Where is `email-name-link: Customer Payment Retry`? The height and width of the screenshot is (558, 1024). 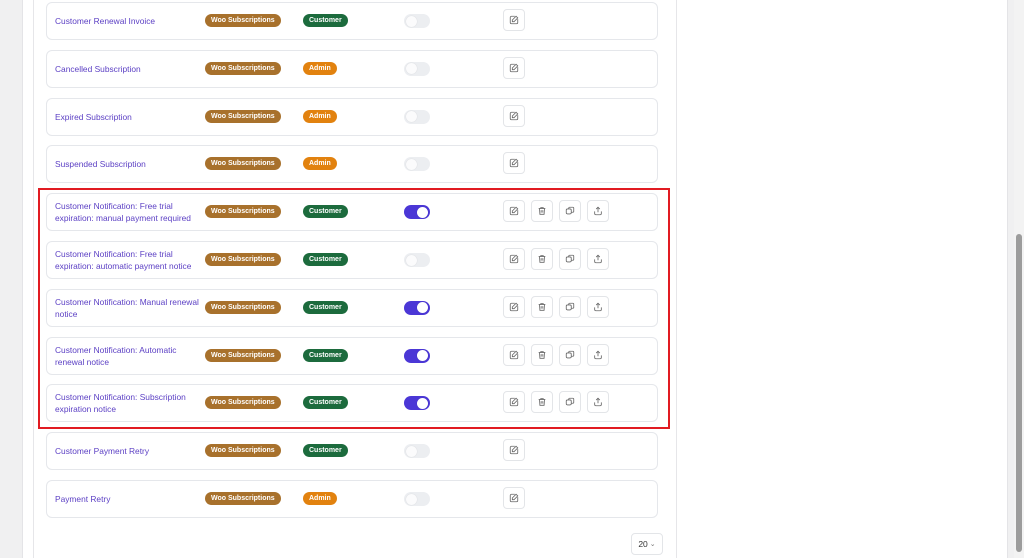
email-name-link: Customer Payment Retry is located at coordinates (131, 451).